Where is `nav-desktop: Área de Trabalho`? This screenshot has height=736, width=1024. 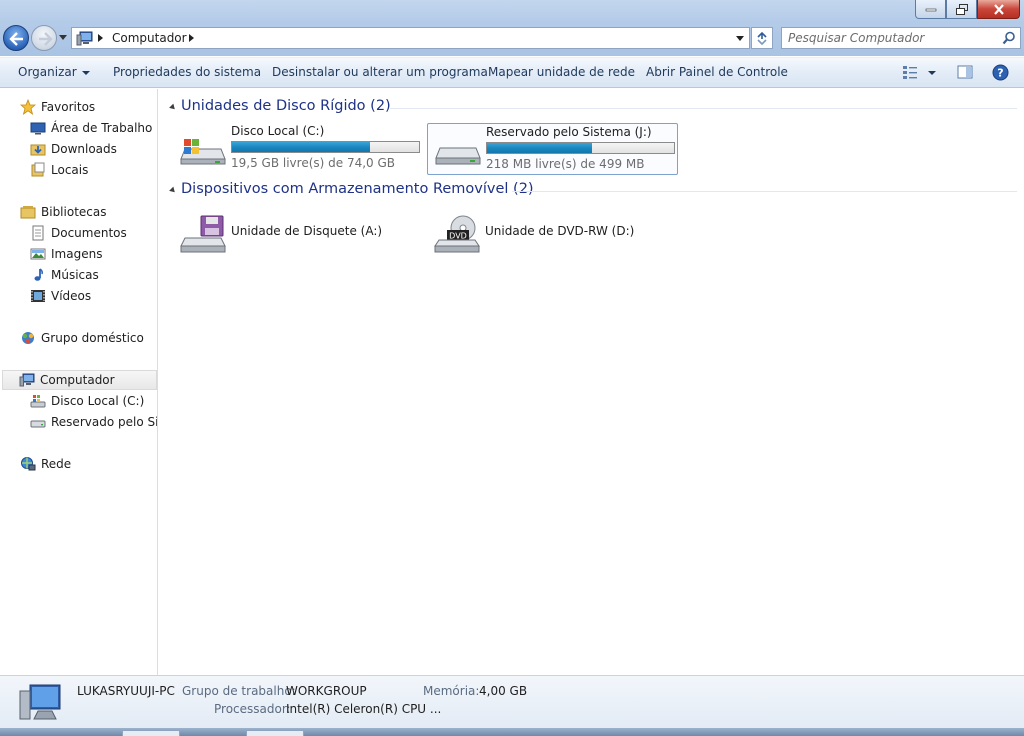
nav-desktop: Área de Trabalho is located at coordinates (91, 128).